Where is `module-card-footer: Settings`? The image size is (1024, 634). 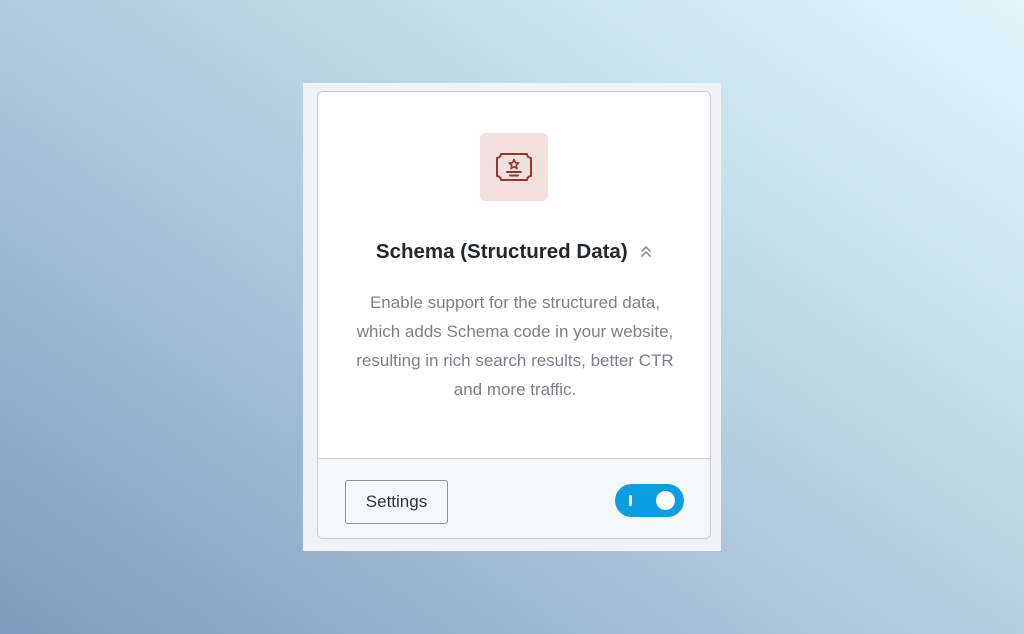 module-card-footer: Settings is located at coordinates (514, 498).